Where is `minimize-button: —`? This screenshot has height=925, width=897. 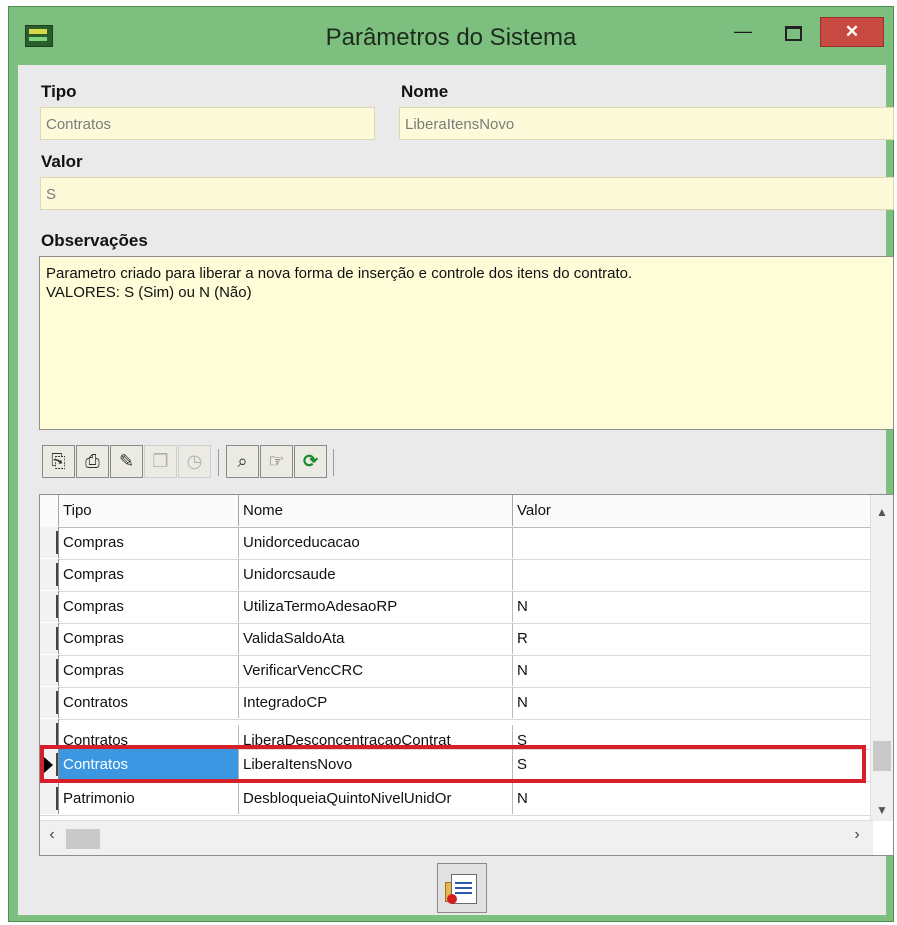 minimize-button: — is located at coordinates (743, 32).